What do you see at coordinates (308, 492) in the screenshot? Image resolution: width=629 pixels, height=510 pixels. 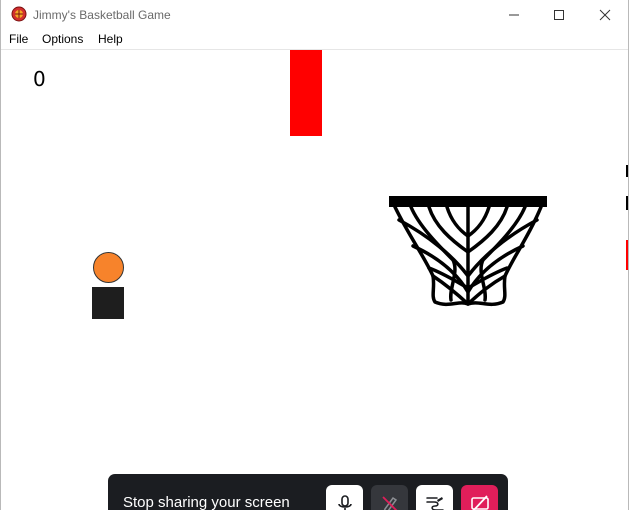 I see `screen-share-toolbar: Stop sharing your screen` at bounding box center [308, 492].